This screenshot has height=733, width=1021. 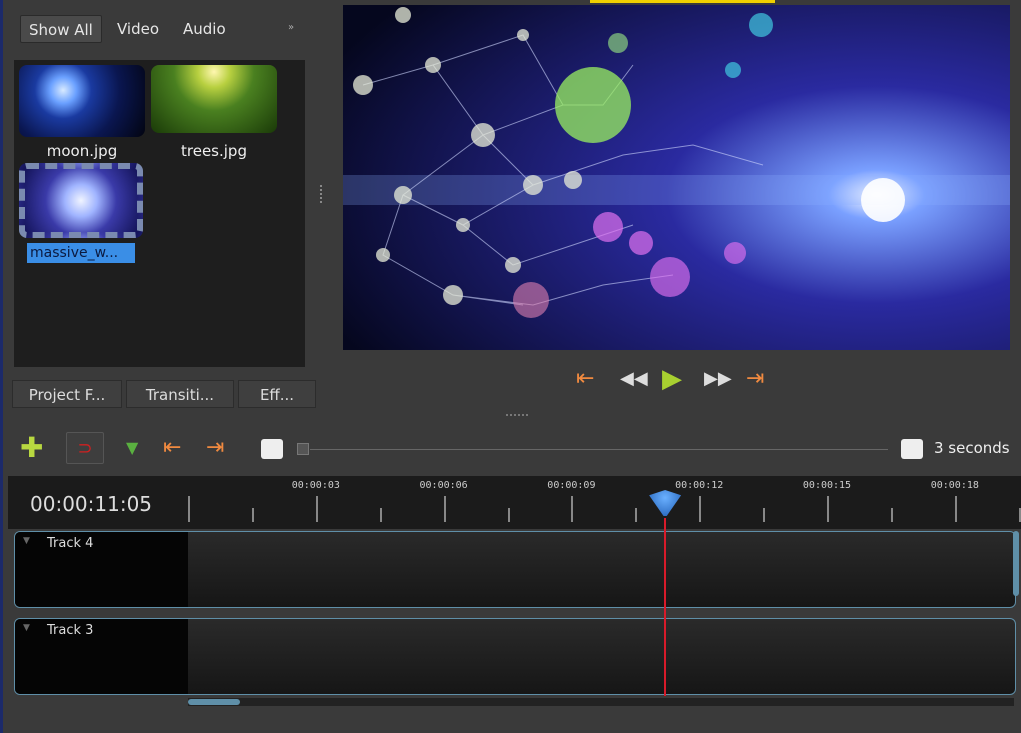 What do you see at coordinates (214, 99) in the screenshot?
I see `file-thumbnail-trees` at bounding box center [214, 99].